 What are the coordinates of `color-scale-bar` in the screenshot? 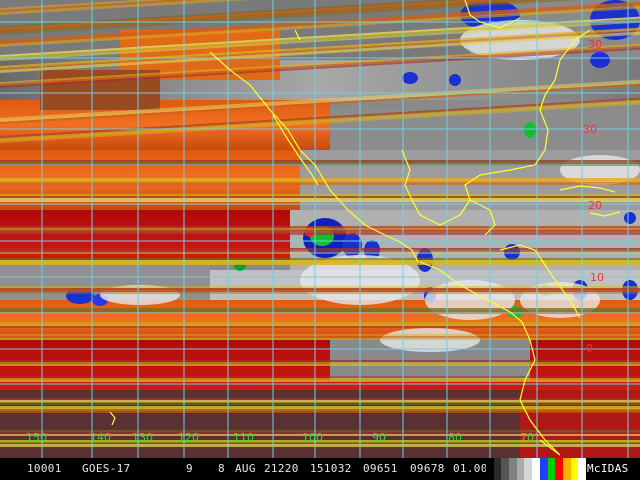 It's located at (536, 469).